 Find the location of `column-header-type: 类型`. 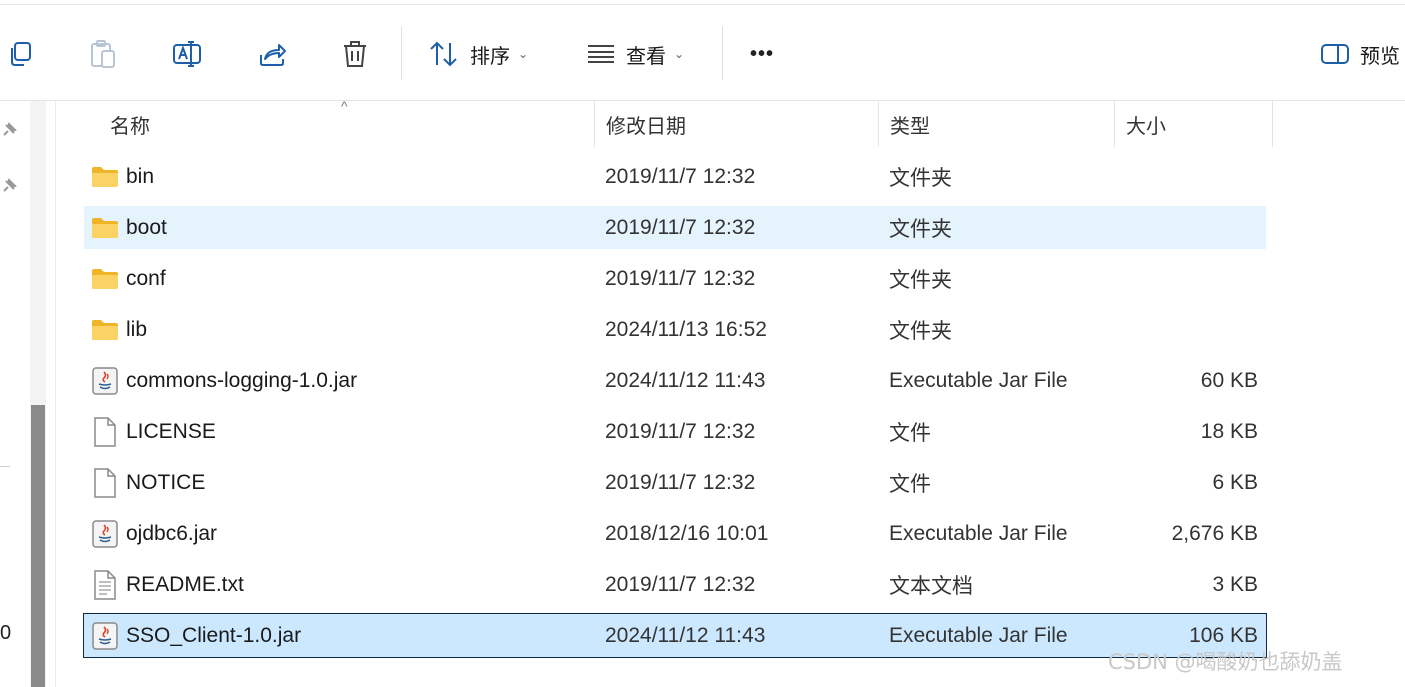

column-header-type: 类型 is located at coordinates (996, 124).